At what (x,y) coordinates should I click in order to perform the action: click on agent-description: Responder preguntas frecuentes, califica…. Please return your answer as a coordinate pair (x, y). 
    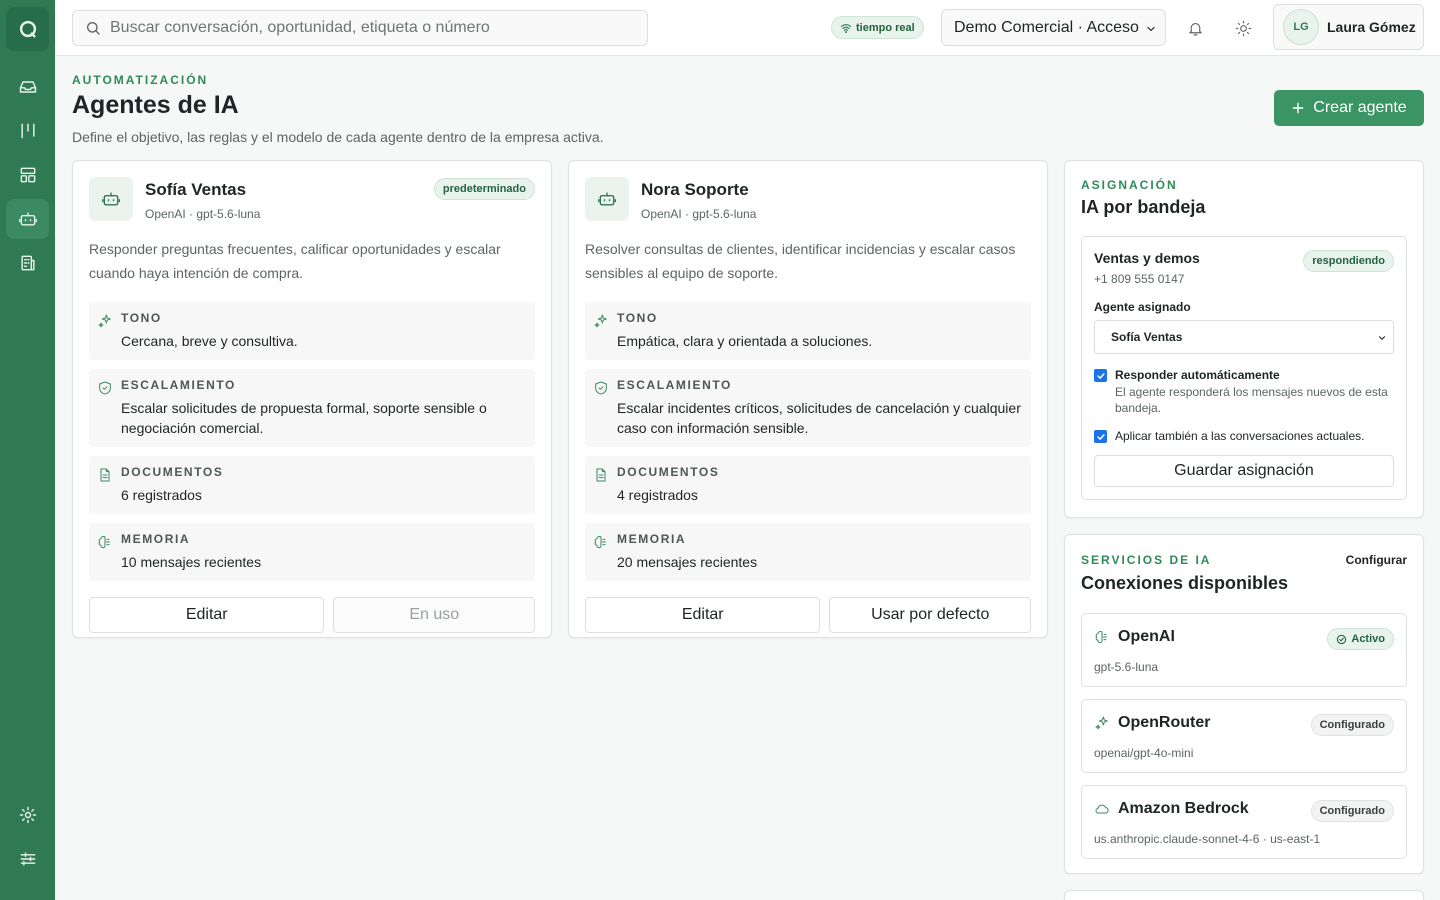
    Looking at the image, I should click on (295, 261).